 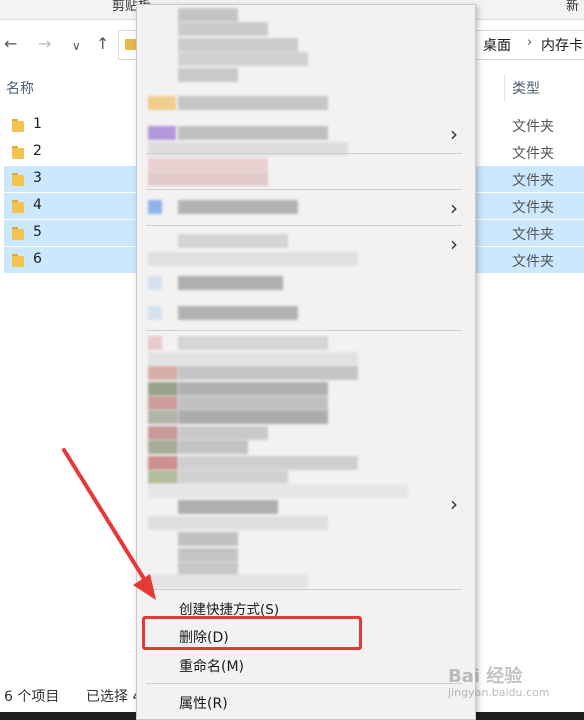 What do you see at coordinates (499, 692) in the screenshot?
I see `watermark-url: jingyan.baidu.com` at bounding box center [499, 692].